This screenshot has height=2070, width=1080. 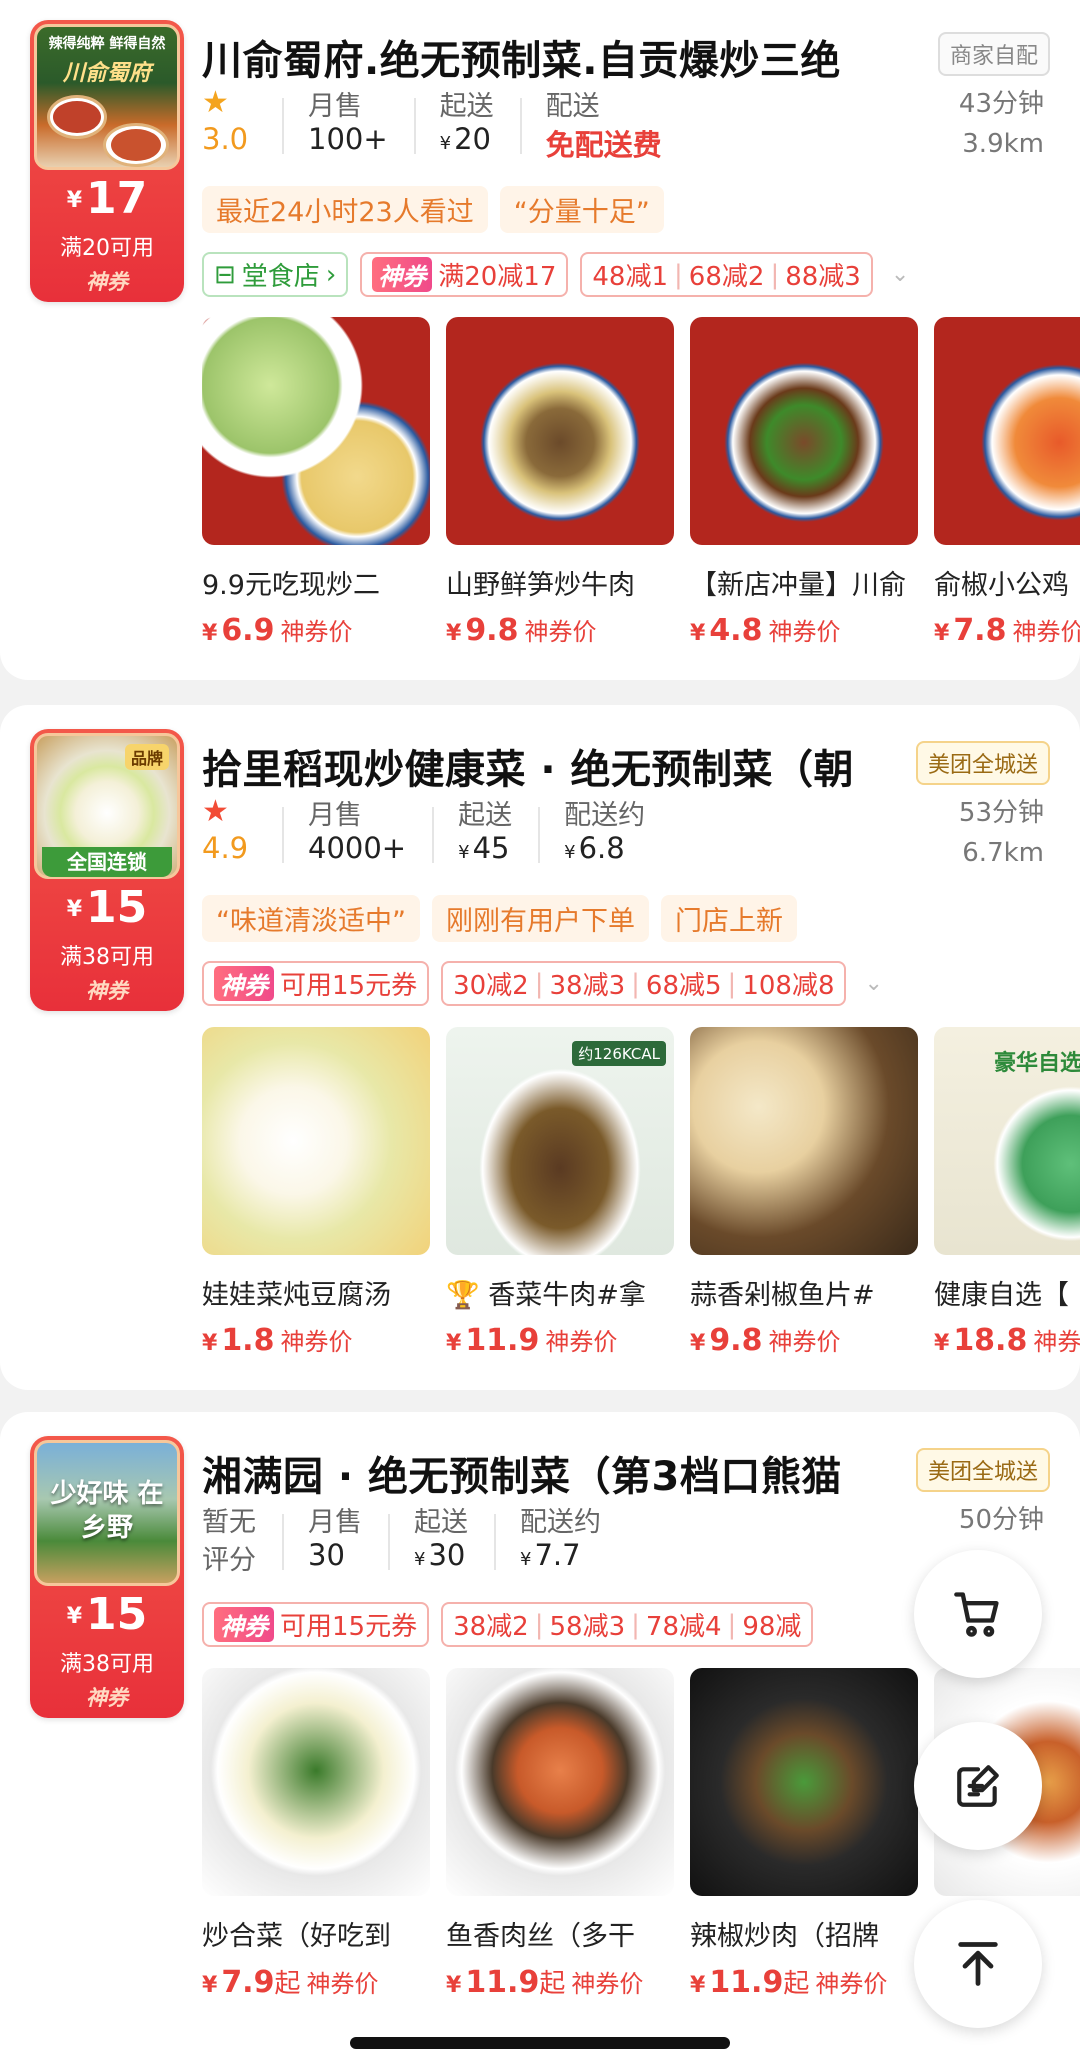 What do you see at coordinates (1007, 1192) in the screenshot?
I see `food-item: 豪华自选 健康自选【 ¥18.8神券价` at bounding box center [1007, 1192].